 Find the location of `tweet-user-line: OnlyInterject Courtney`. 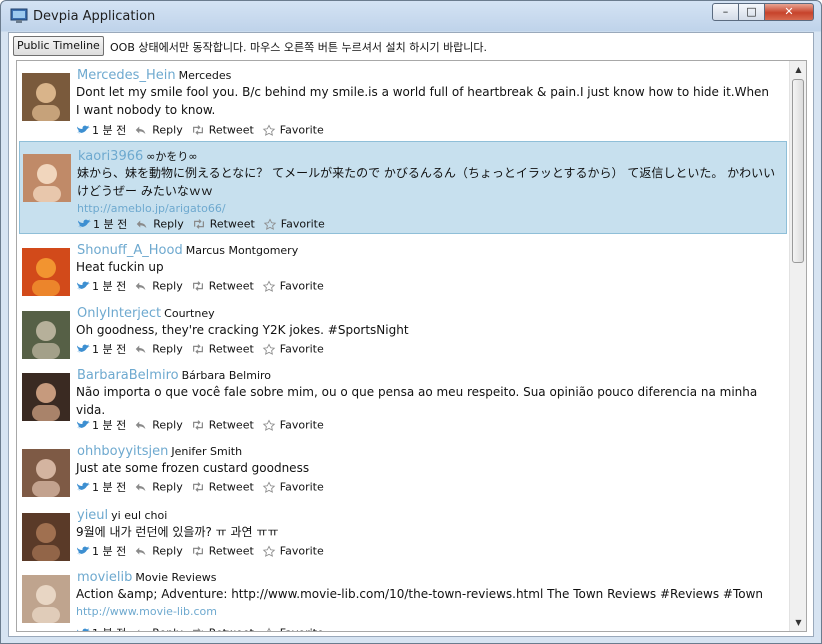

tweet-user-line: OnlyInterject Courtney is located at coordinates (146, 311).